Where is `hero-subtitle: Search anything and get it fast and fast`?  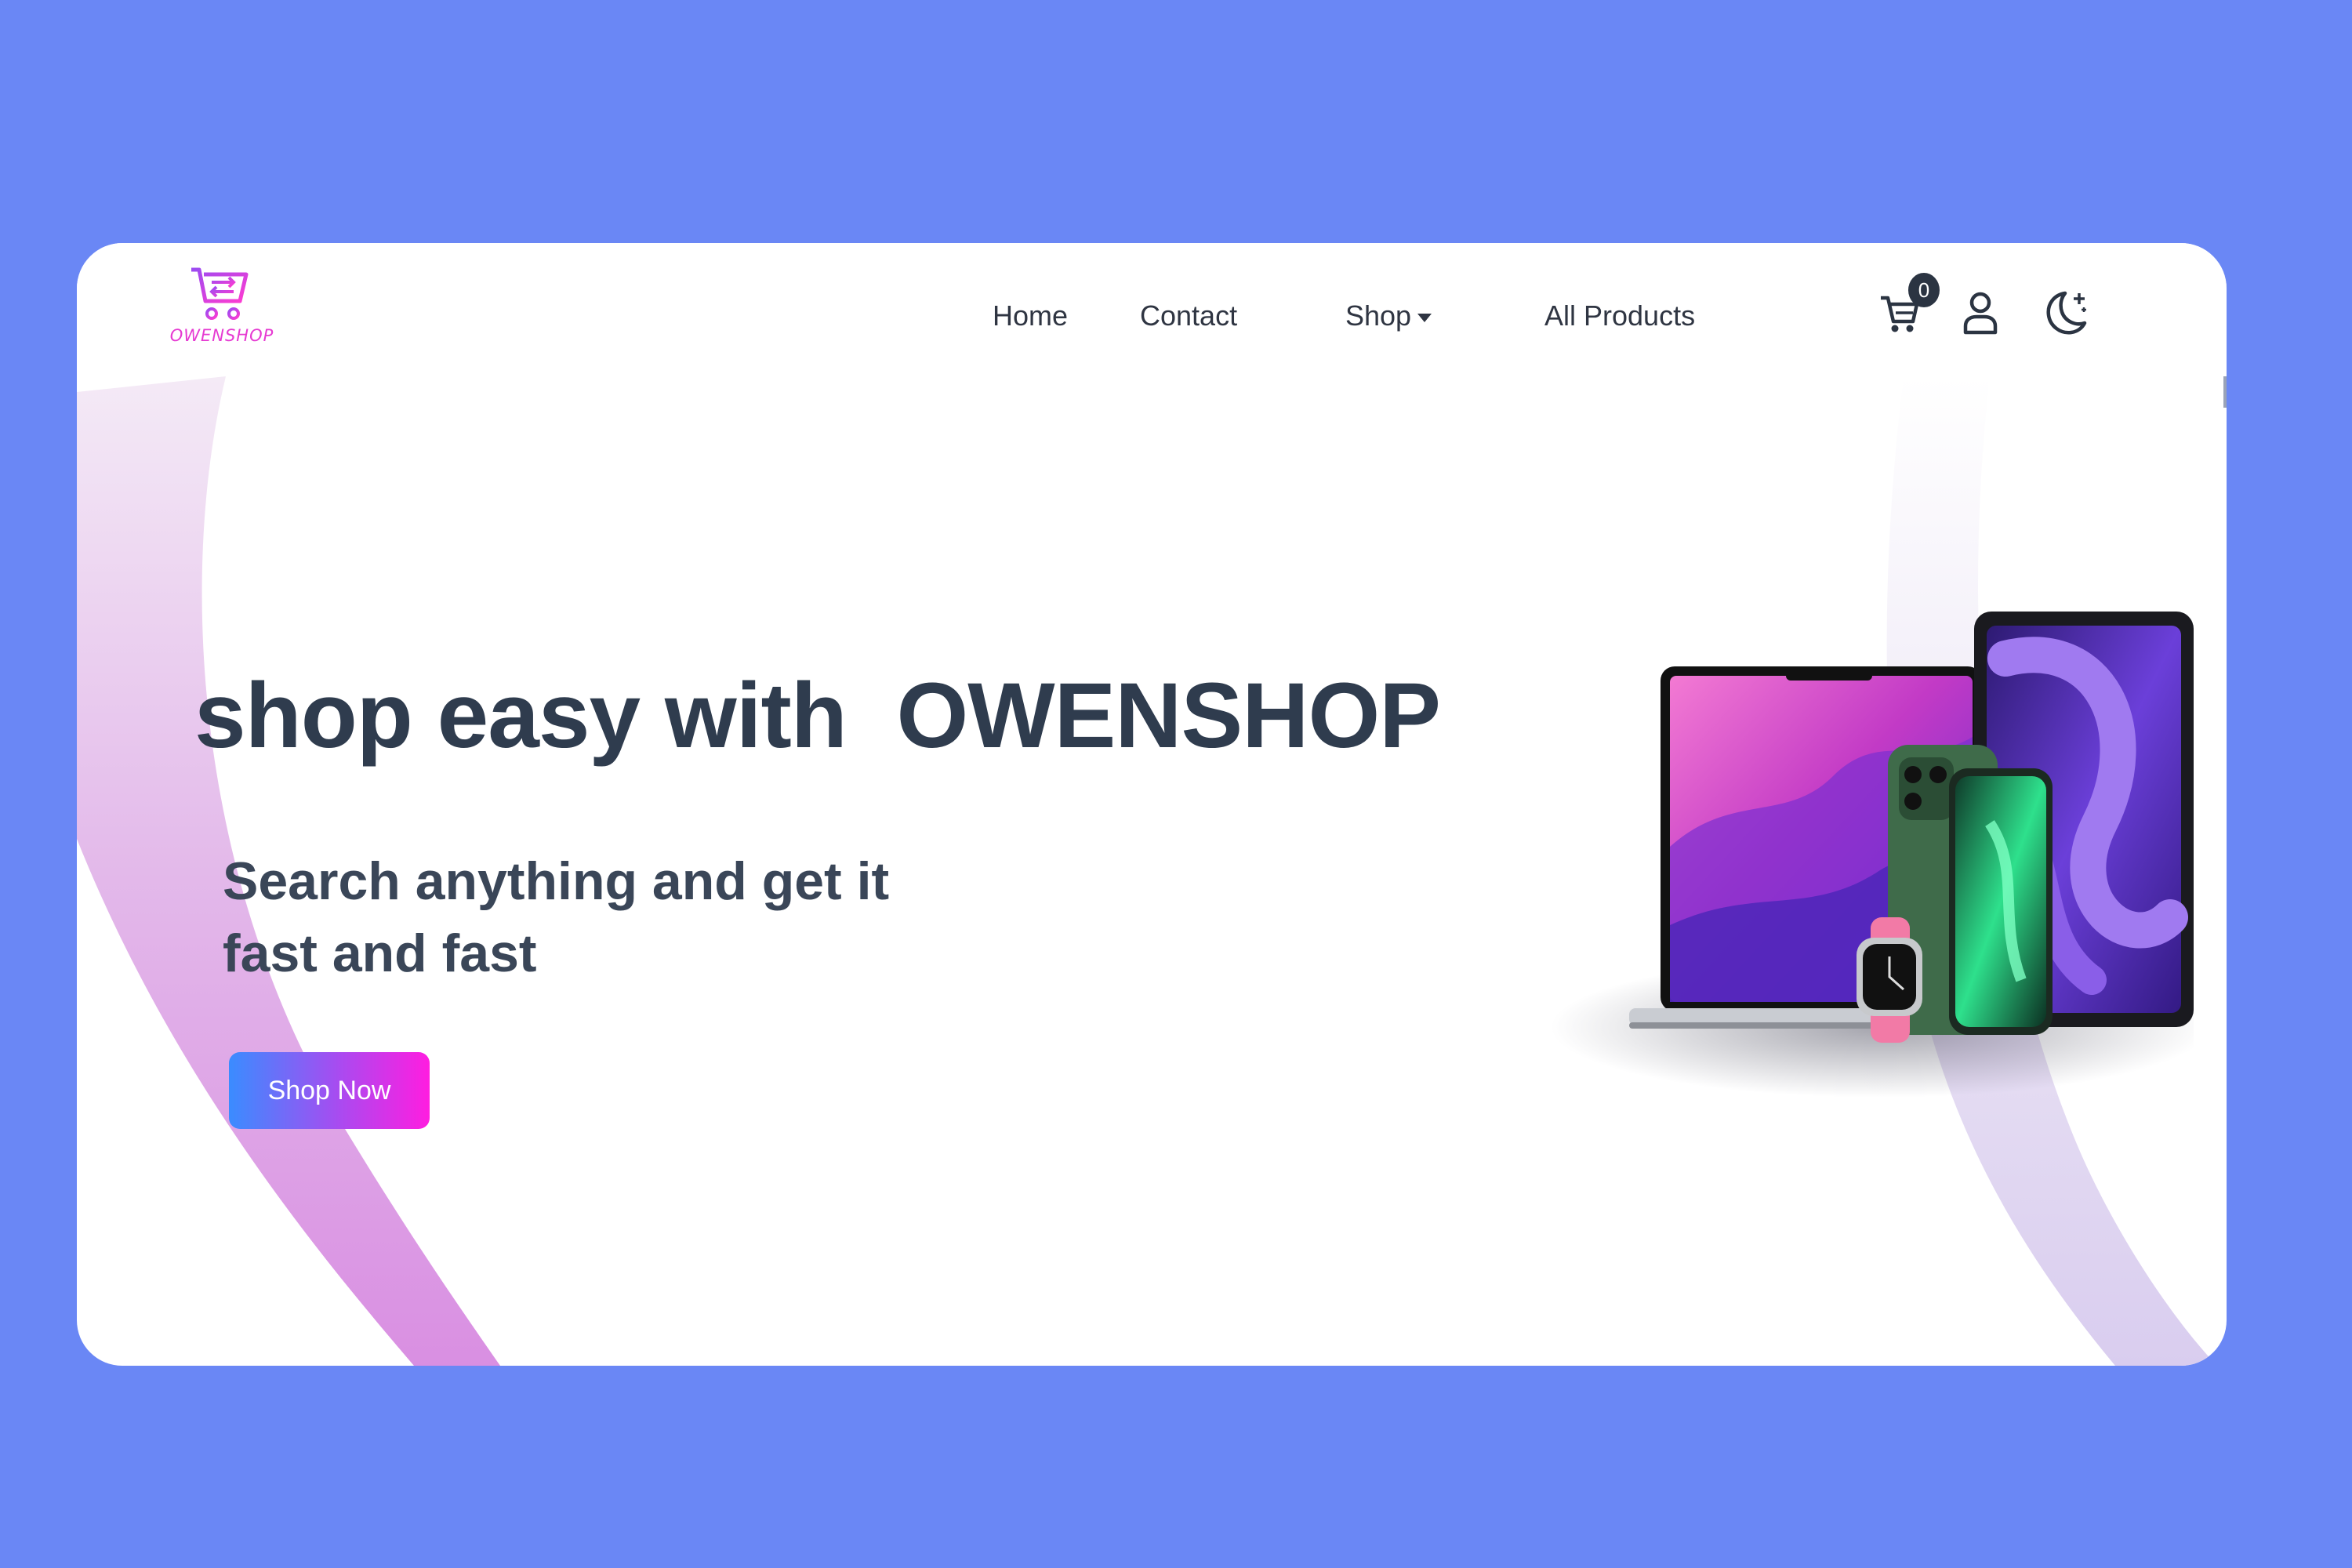 hero-subtitle: Search anything and get it fast and fast is located at coordinates (556, 917).